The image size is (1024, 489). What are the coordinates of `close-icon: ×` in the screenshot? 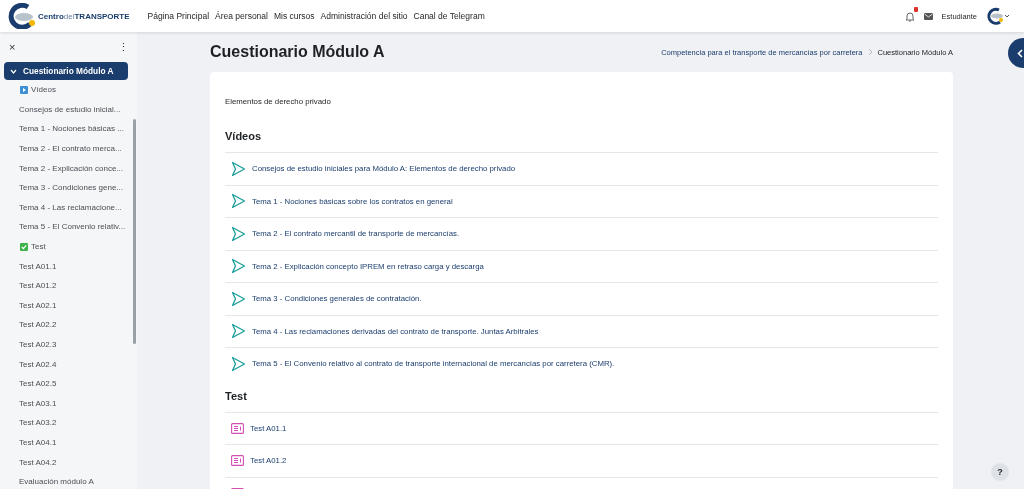 It's located at (12, 47).